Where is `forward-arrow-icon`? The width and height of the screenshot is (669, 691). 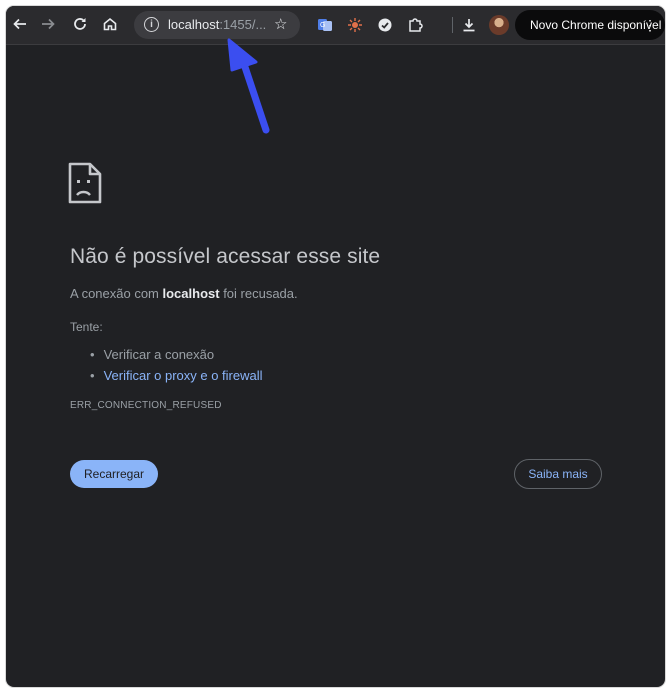
forward-arrow-icon is located at coordinates (48, 24).